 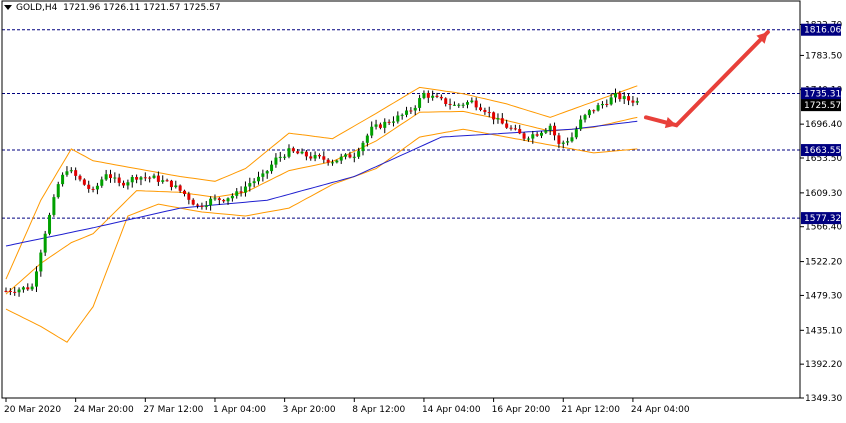 I want to click on dropdown-triangle-icon, so click(x=8, y=7).